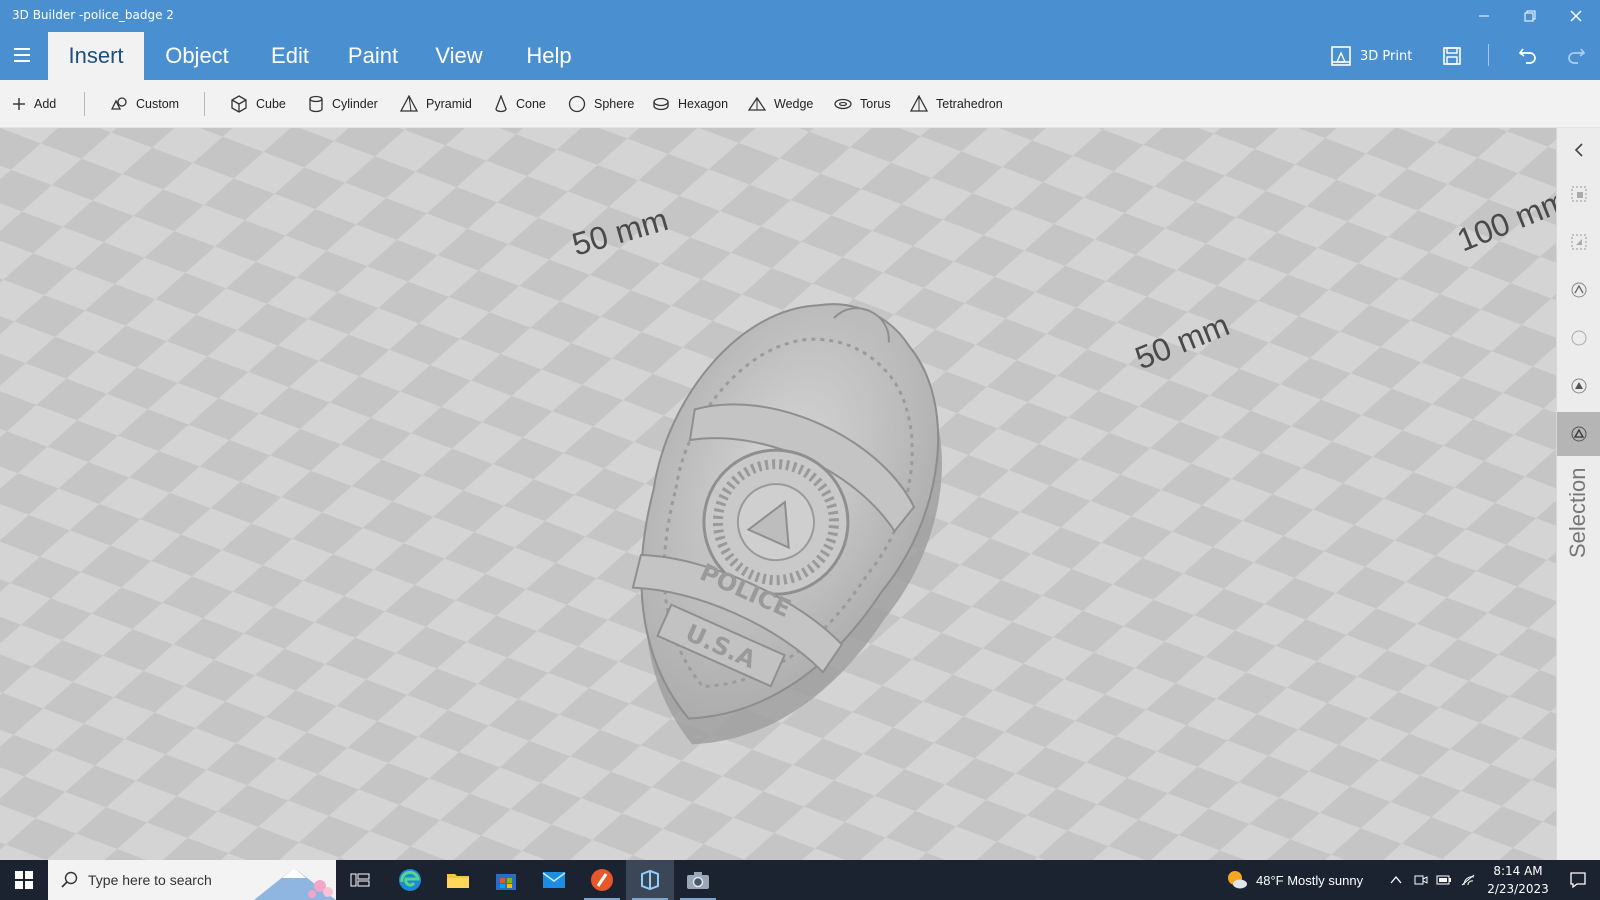  I want to click on select-faces-button, so click(1578, 242).